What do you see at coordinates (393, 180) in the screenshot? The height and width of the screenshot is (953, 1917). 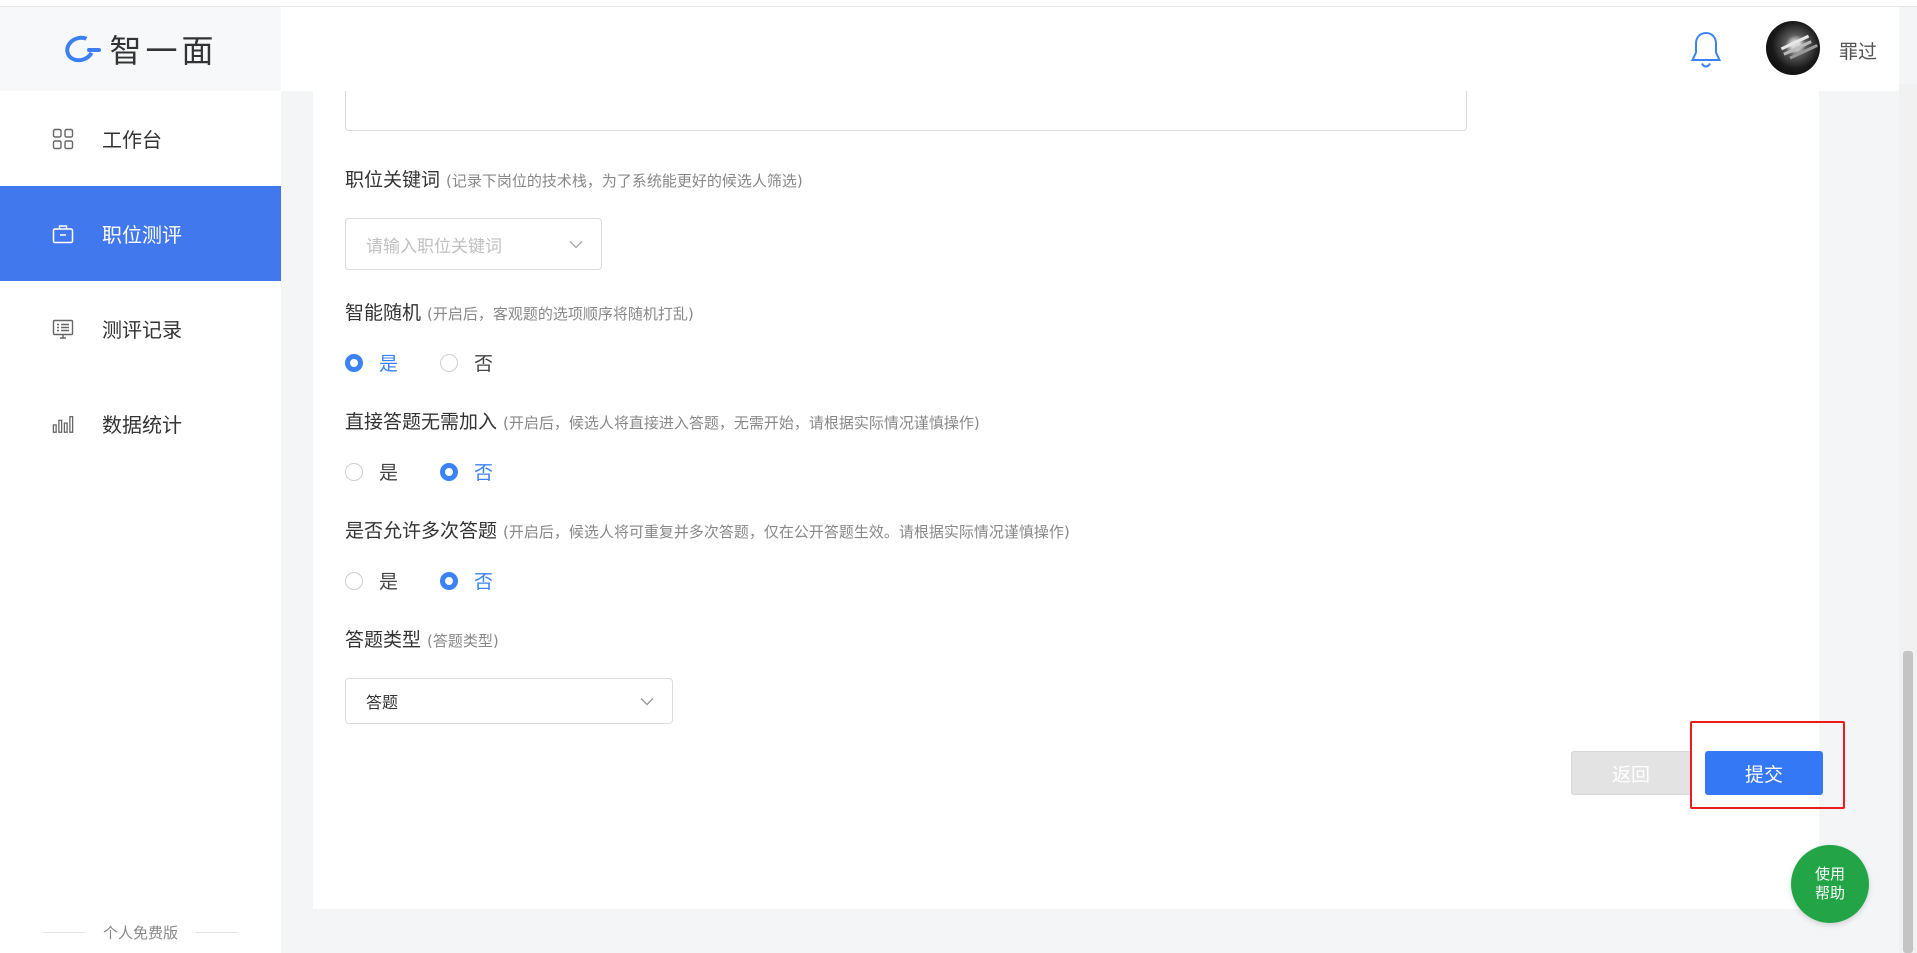 I see `field-title: 职位关键词` at bounding box center [393, 180].